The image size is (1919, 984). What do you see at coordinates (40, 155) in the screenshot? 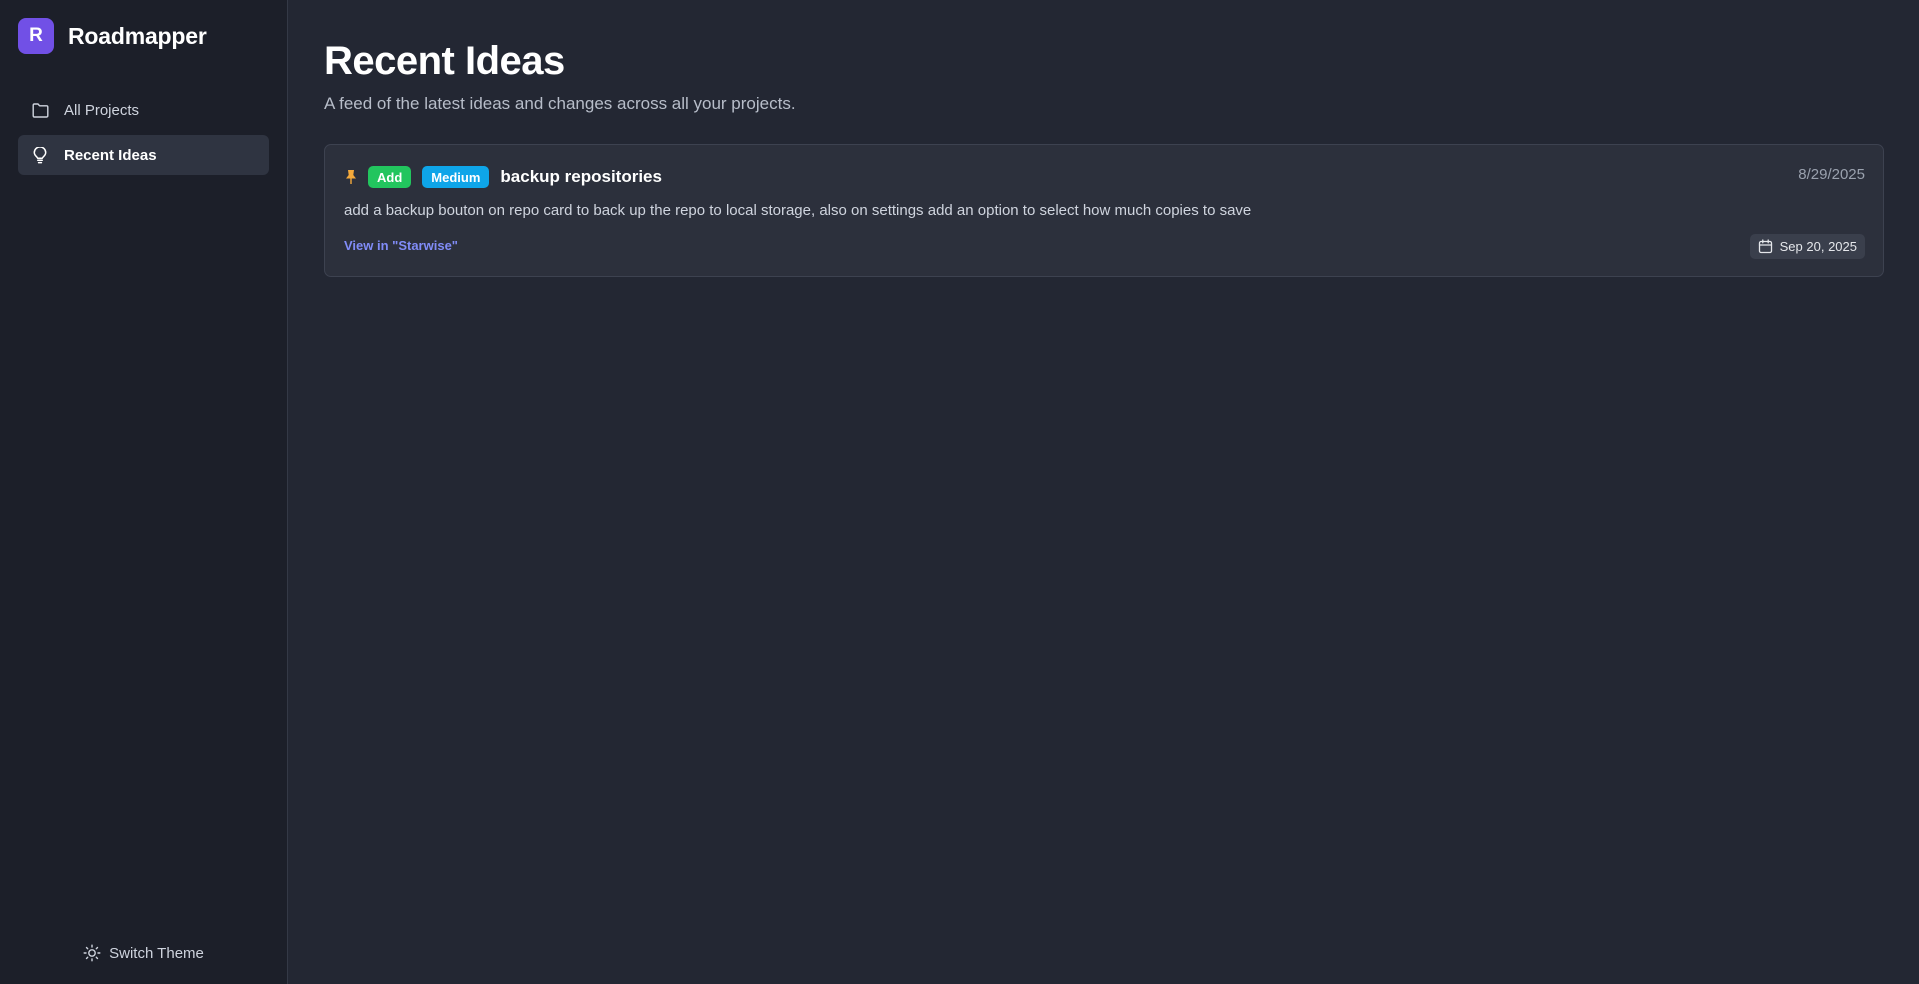
I see `lightbulb-icon` at bounding box center [40, 155].